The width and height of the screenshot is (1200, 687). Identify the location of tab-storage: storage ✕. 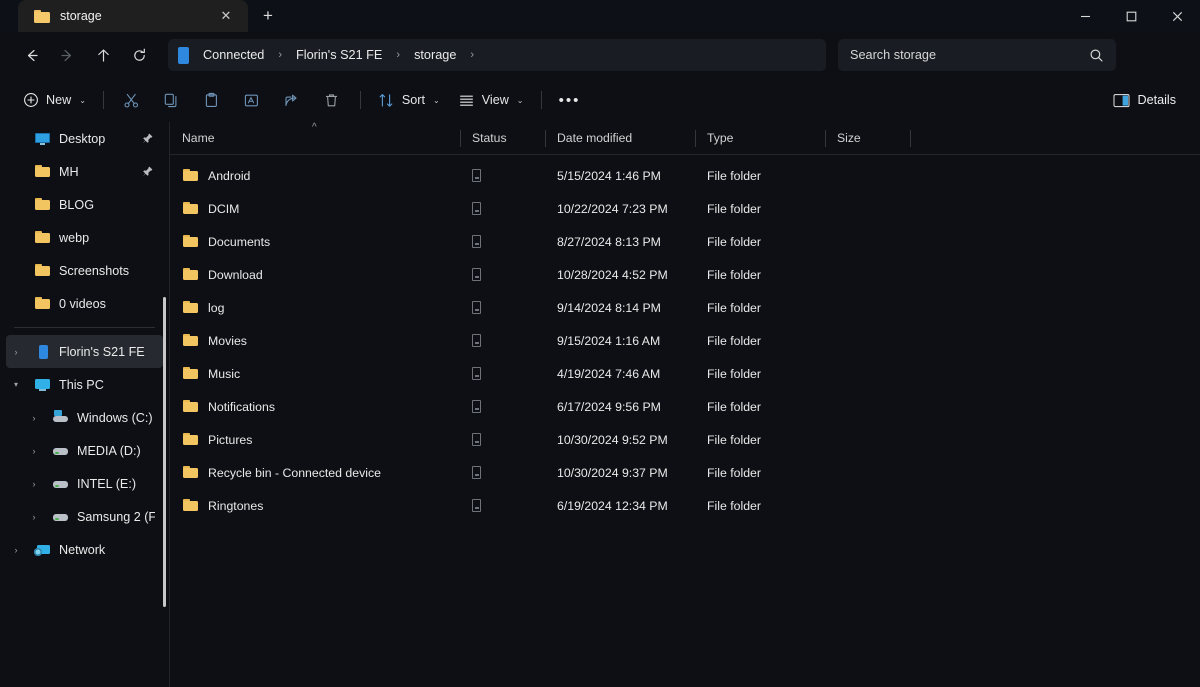
(133, 16).